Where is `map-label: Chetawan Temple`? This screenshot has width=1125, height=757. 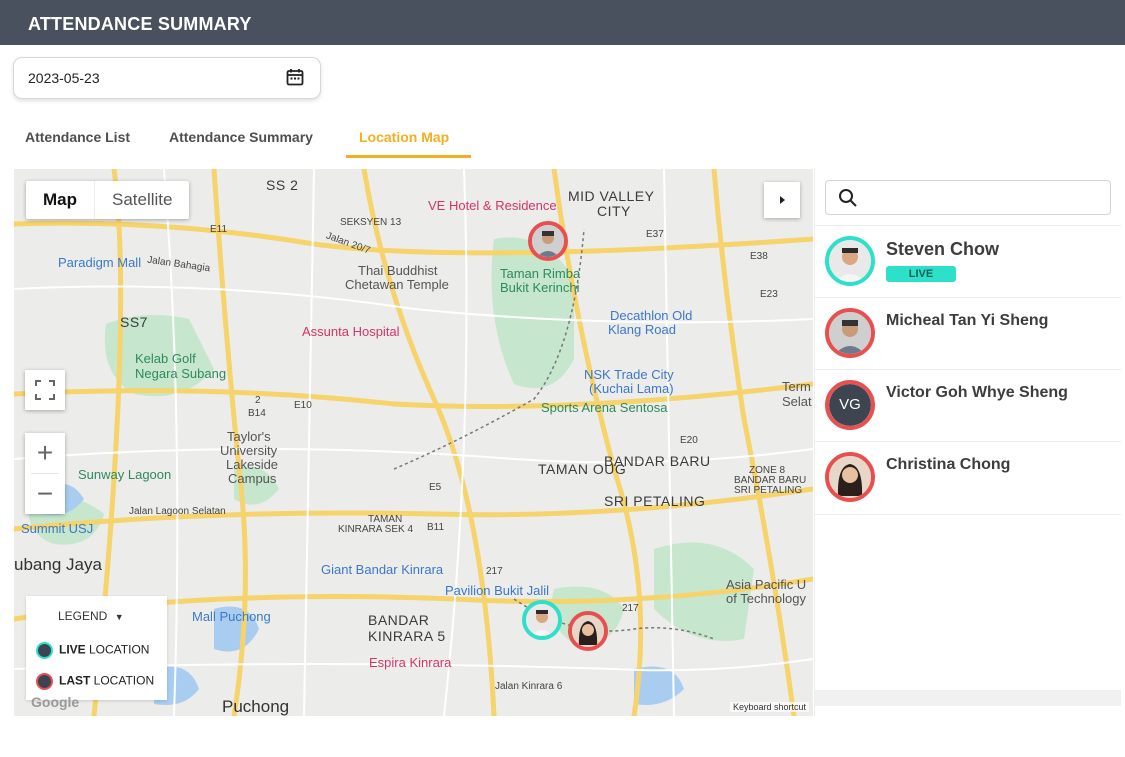 map-label: Chetawan Temple is located at coordinates (397, 284).